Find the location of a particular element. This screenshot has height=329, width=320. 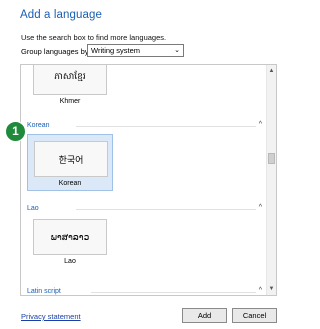

language-tile-korean: 한국어 Korean is located at coordinates (70, 162).